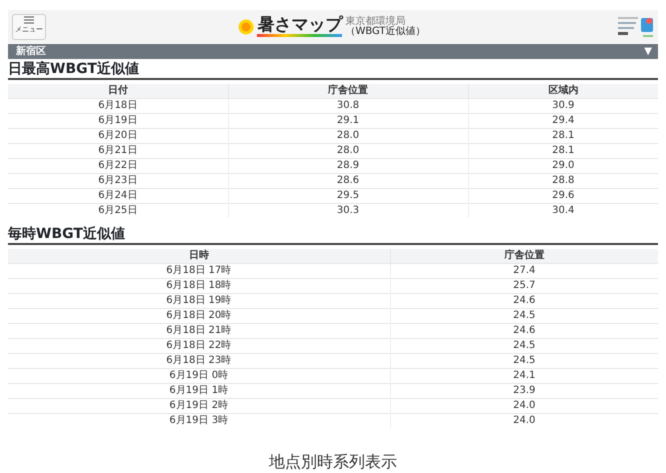  What do you see at coordinates (199, 406) in the screenshot?
I see `table-cell: 6月19日 2時` at bounding box center [199, 406].